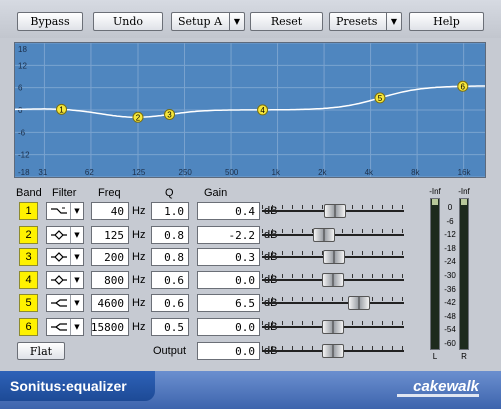 Image resolution: width=501 pixels, height=409 pixels. I want to click on y-tick-label: 6, so click(20, 88).